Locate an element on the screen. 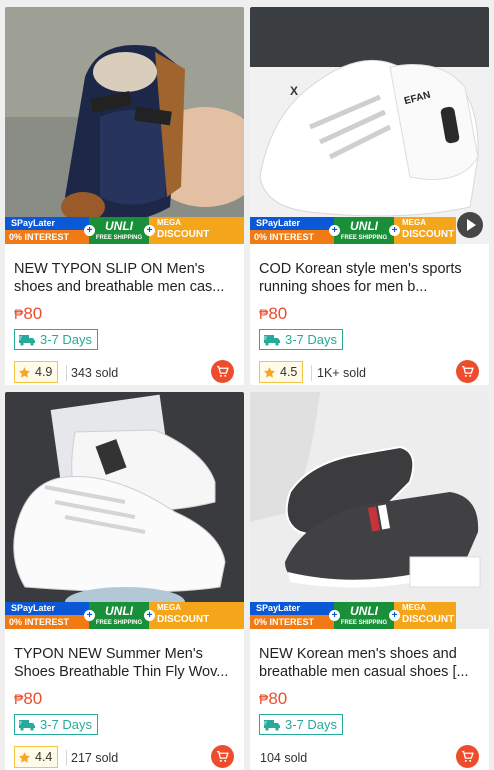 This screenshot has width=494, height=770. play-video-icon is located at coordinates (470, 225).